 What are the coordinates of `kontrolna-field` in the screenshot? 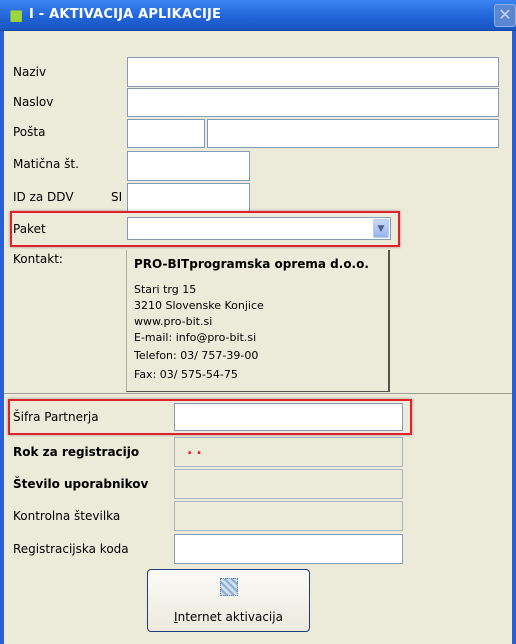 It's located at (288, 516).